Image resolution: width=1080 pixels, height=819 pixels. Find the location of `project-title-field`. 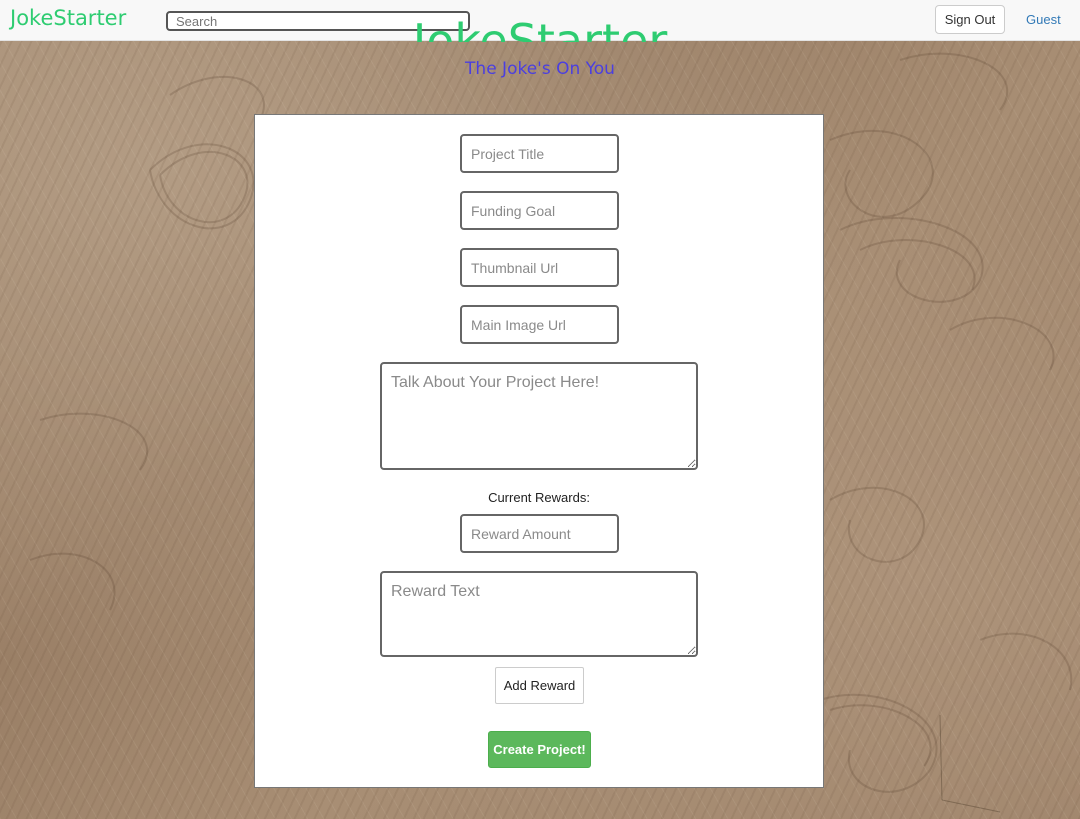

project-title-field is located at coordinates (539, 153).